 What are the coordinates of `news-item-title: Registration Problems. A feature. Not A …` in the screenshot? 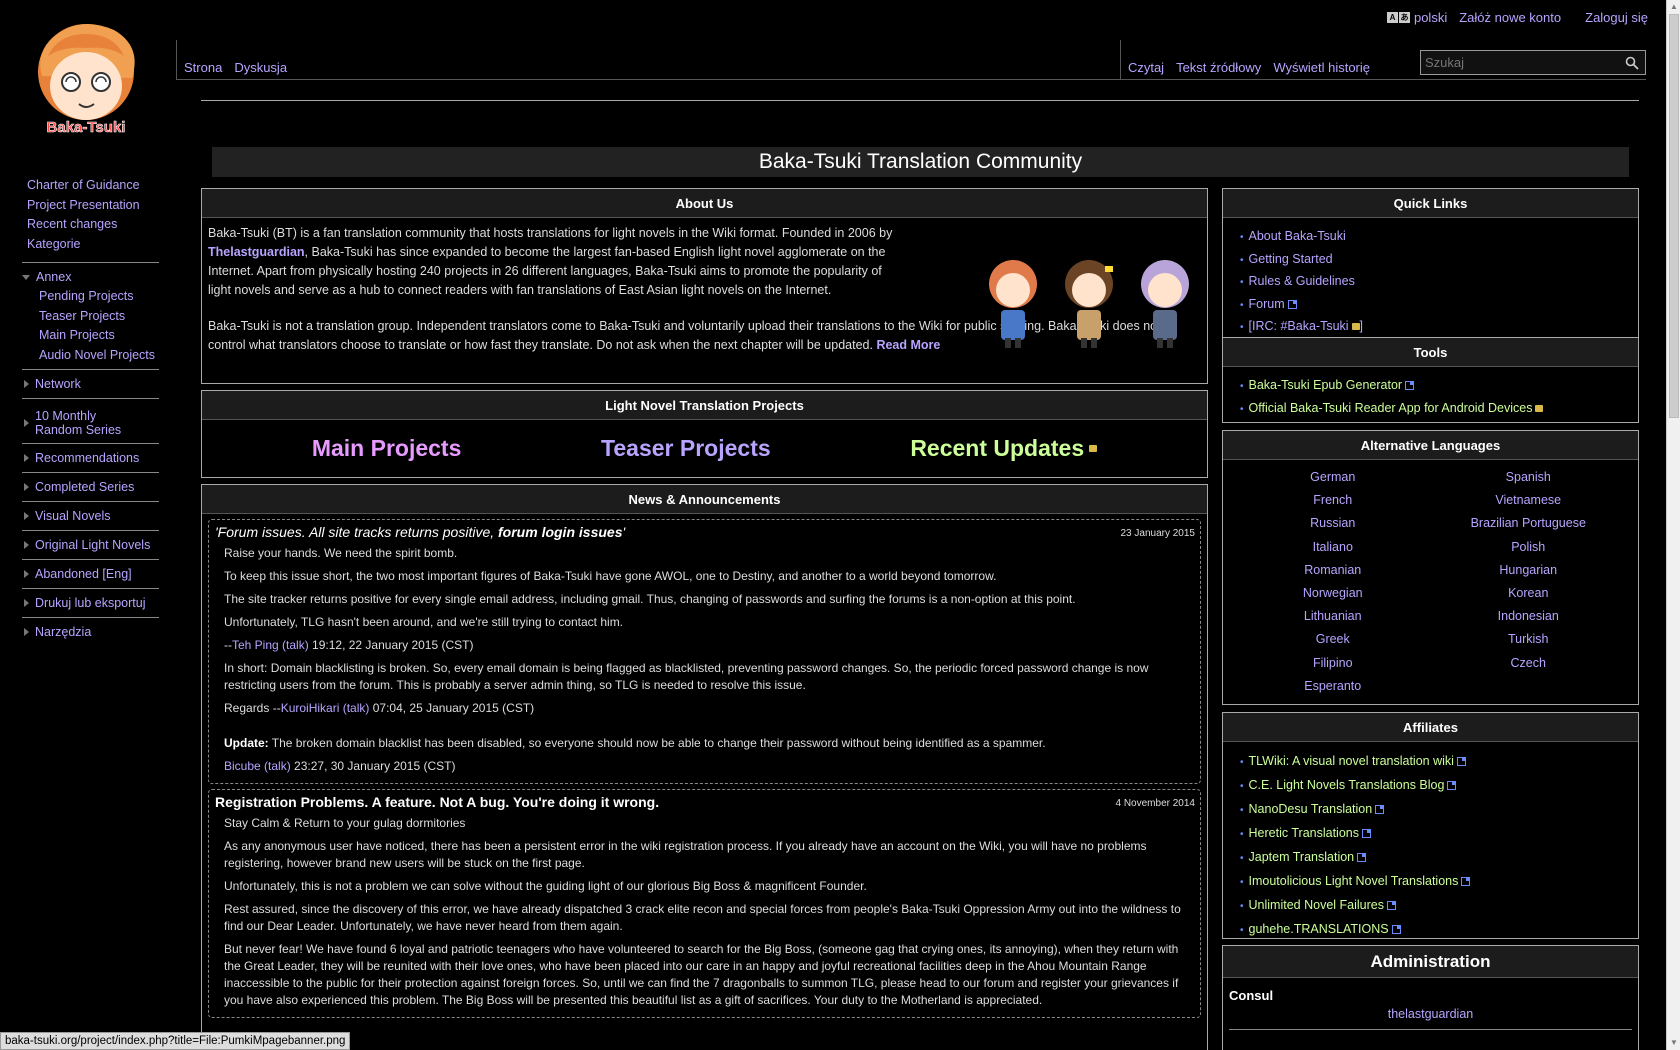 It's located at (437, 802).